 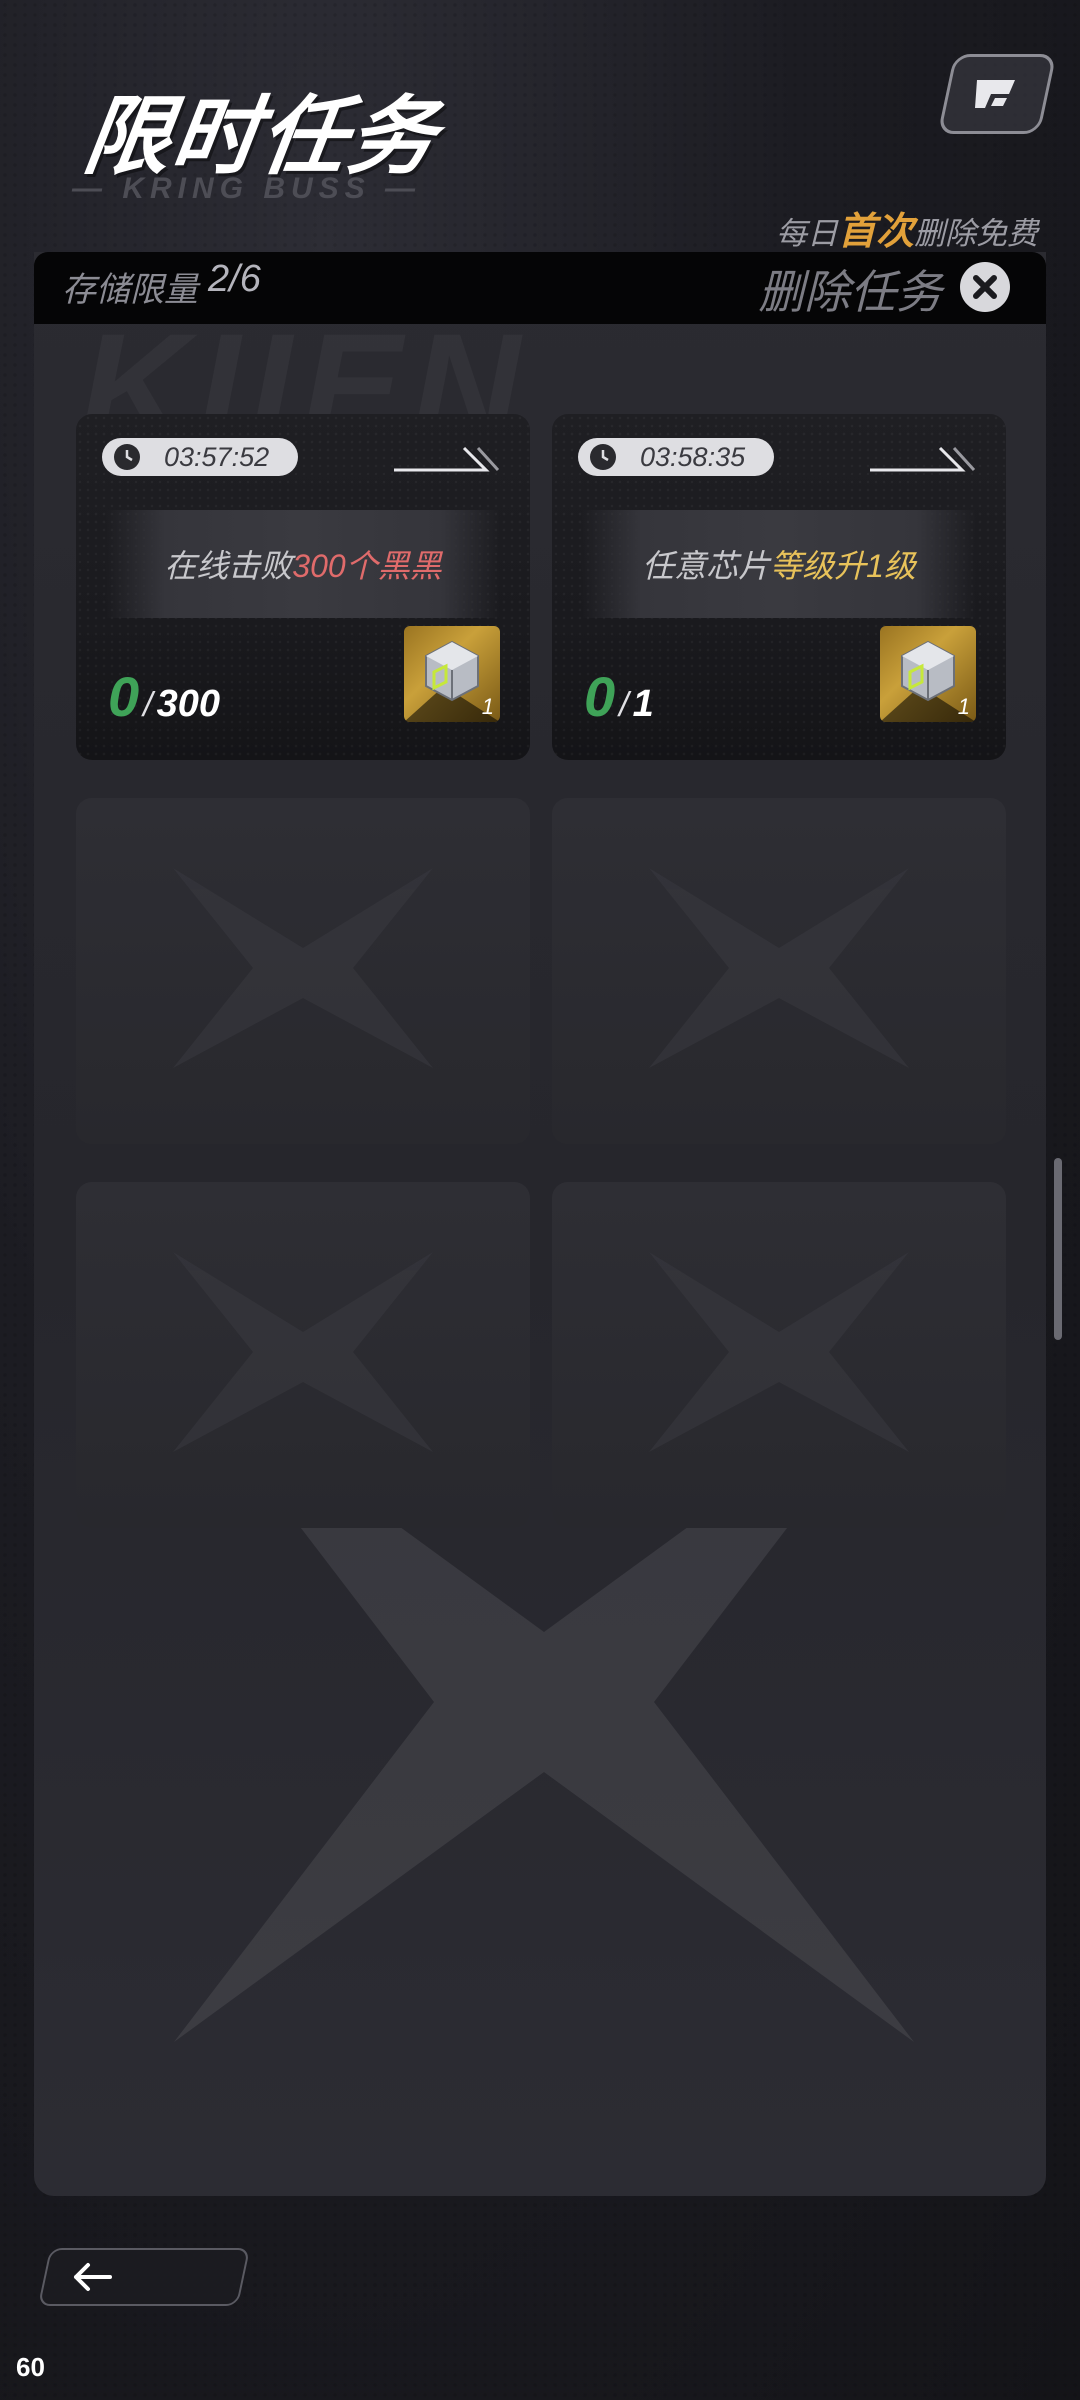 I want to click on close-icon, so click(x=985, y=287).